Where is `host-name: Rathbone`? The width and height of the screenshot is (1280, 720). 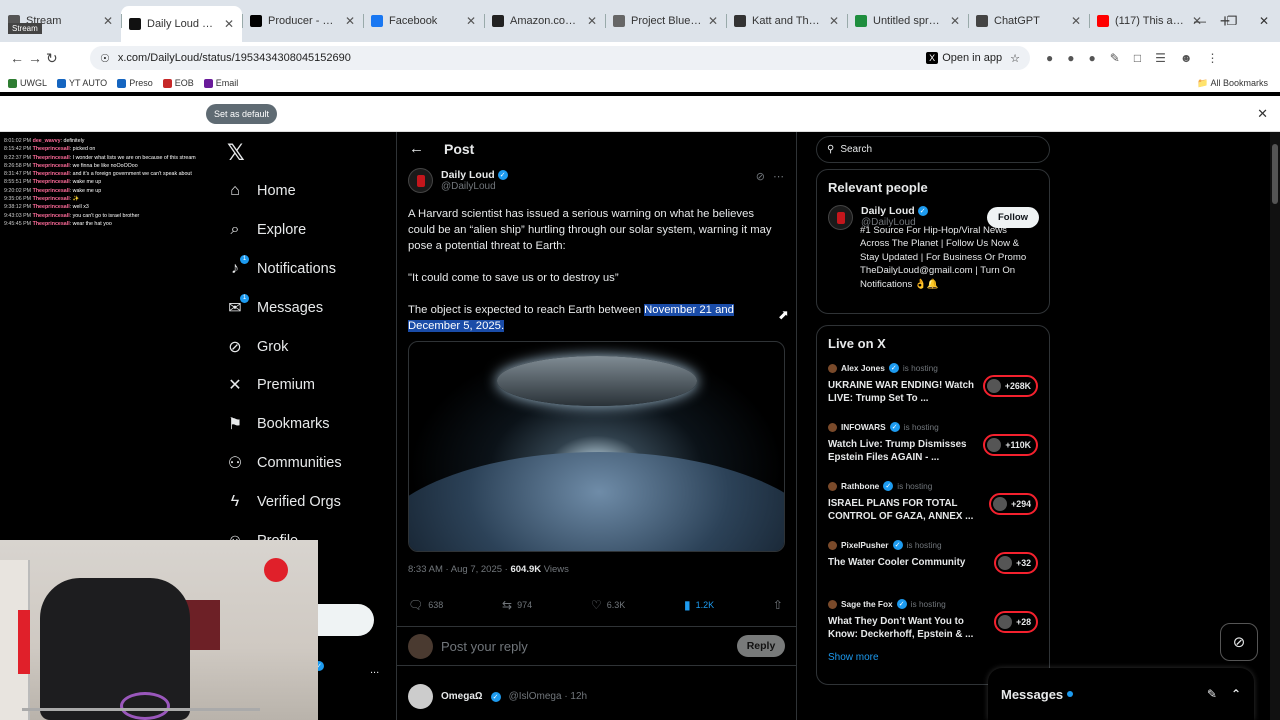 host-name: Rathbone is located at coordinates (860, 486).